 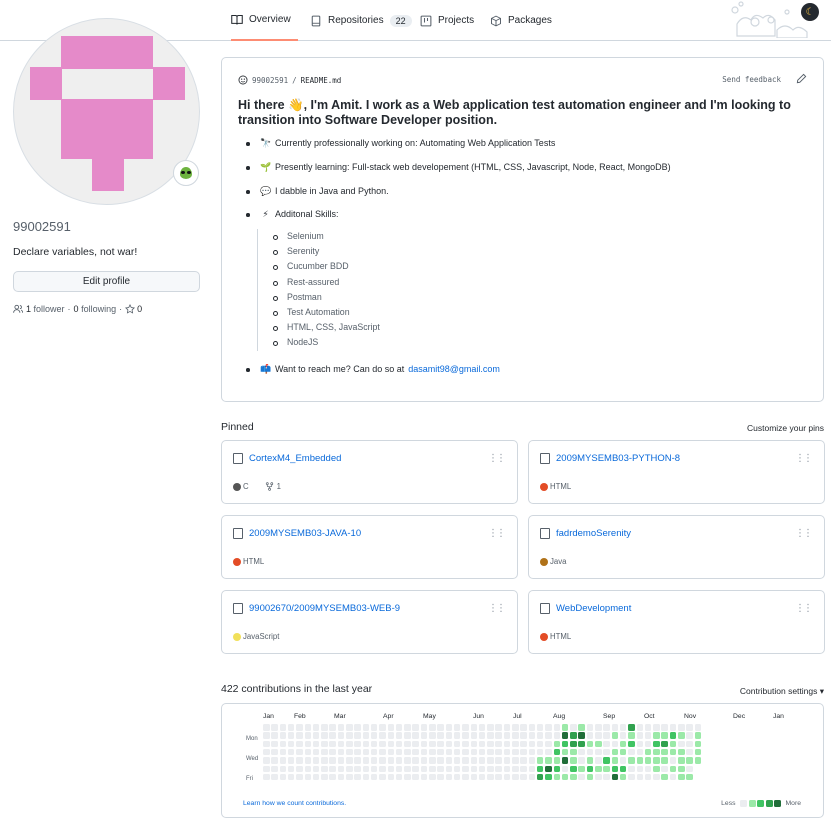 What do you see at coordinates (295, 458) in the screenshot?
I see `repo-name-link: CortexM4_Embedded` at bounding box center [295, 458].